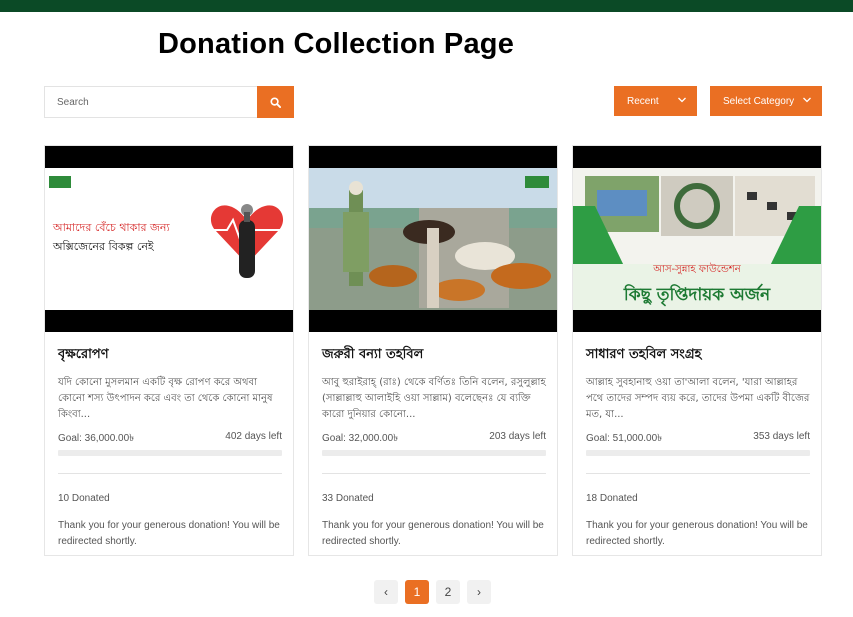 The image size is (853, 617). I want to click on days-left: 402 days left, so click(253, 436).